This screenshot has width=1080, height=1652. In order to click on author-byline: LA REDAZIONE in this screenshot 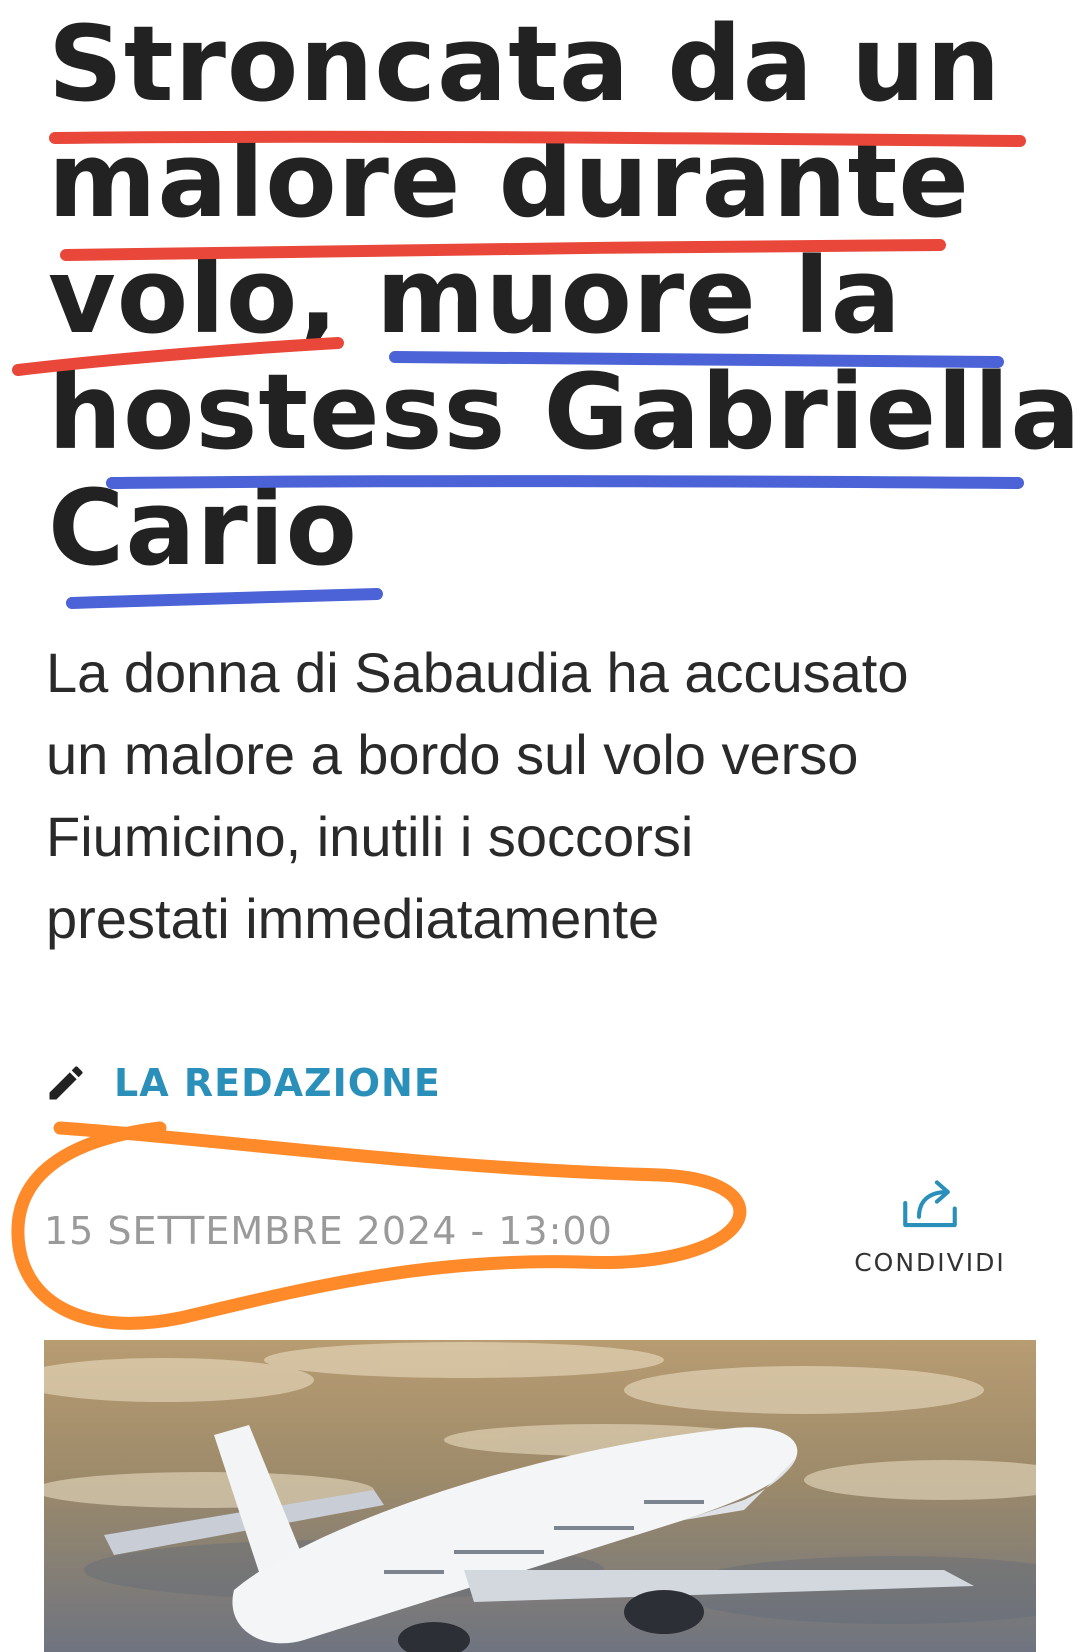, I will do `click(242, 1083)`.